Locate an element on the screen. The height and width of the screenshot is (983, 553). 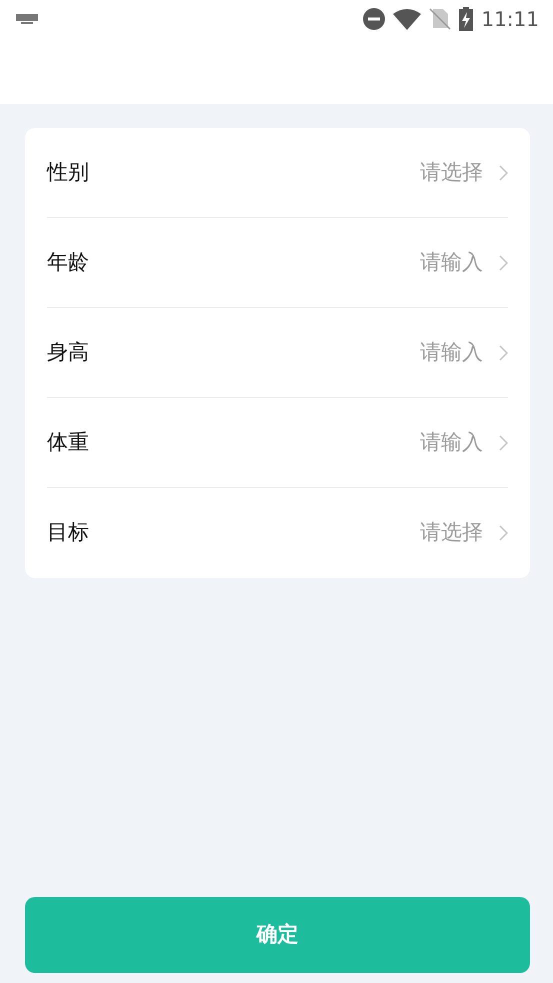
field-label: 体重 is located at coordinates (68, 442).